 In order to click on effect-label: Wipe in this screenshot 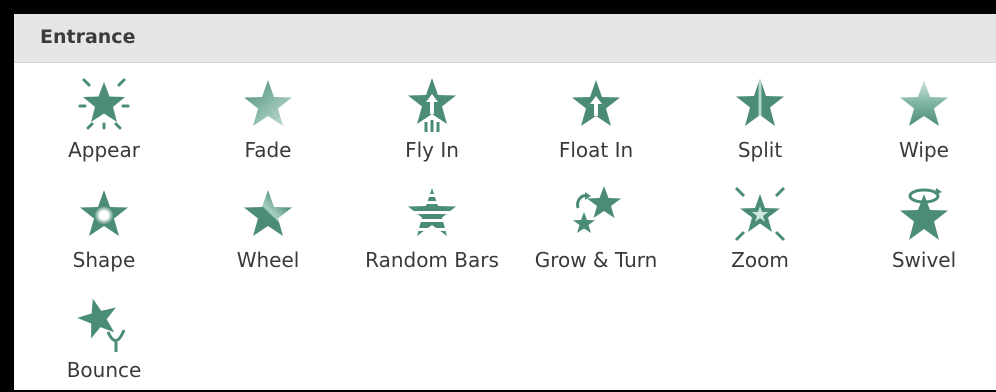, I will do `click(924, 150)`.